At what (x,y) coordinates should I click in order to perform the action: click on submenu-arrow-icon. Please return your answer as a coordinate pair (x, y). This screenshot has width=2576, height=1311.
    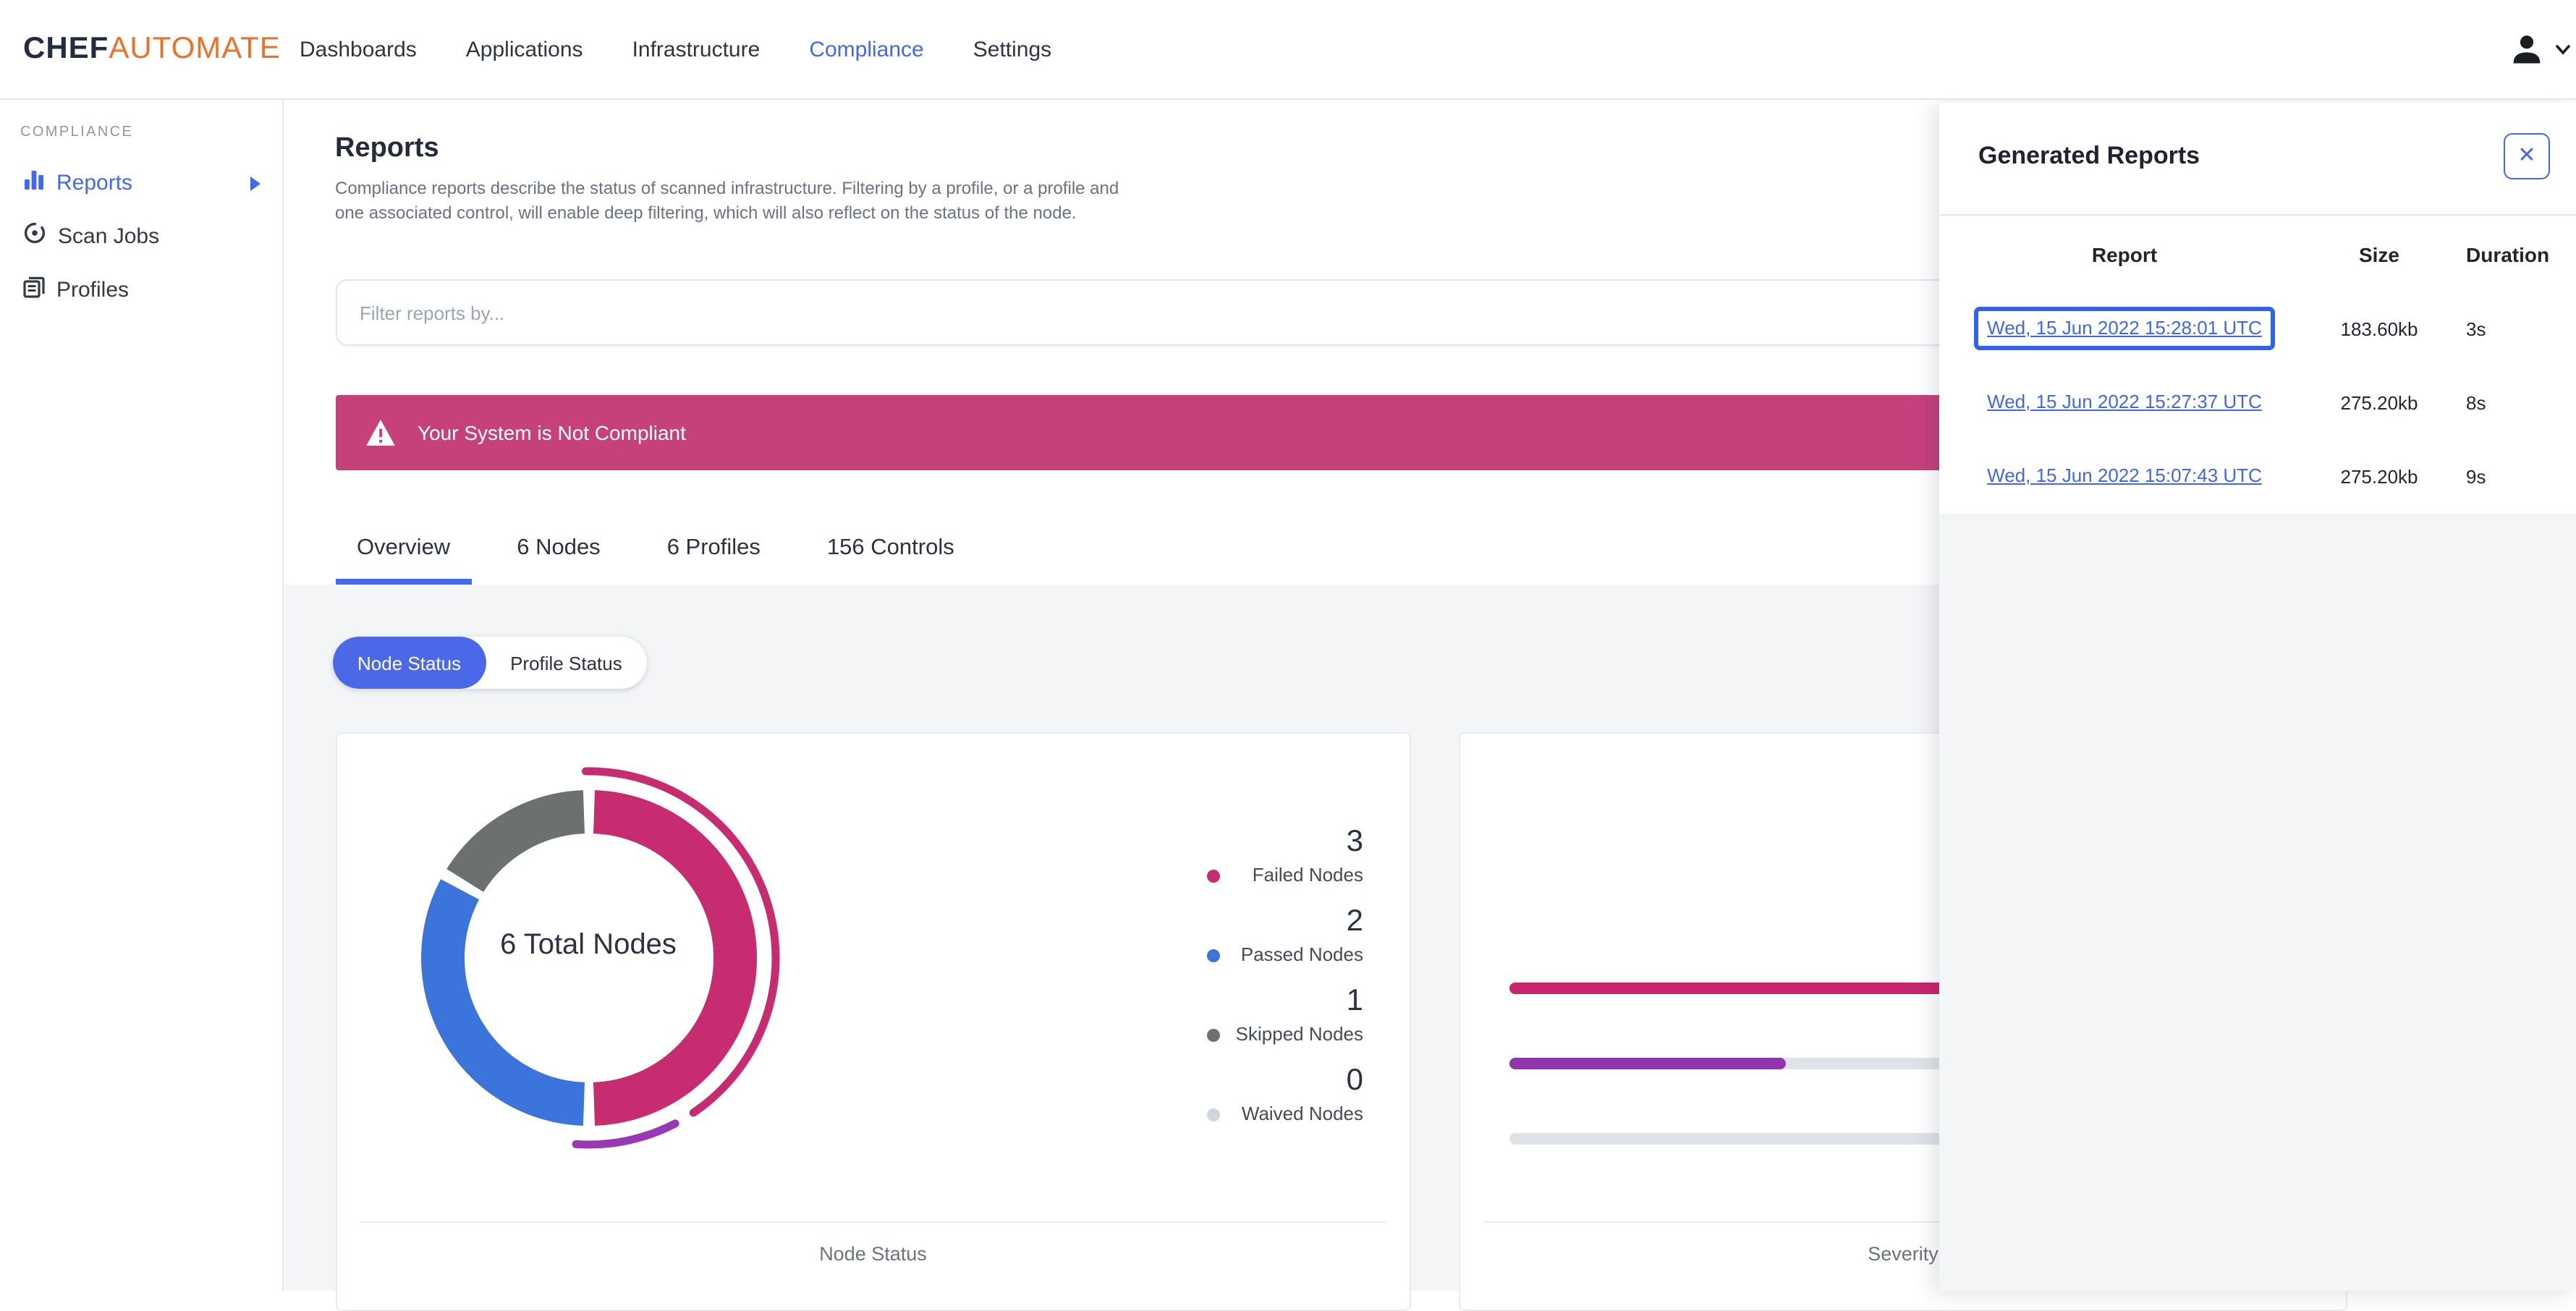
    Looking at the image, I should click on (255, 183).